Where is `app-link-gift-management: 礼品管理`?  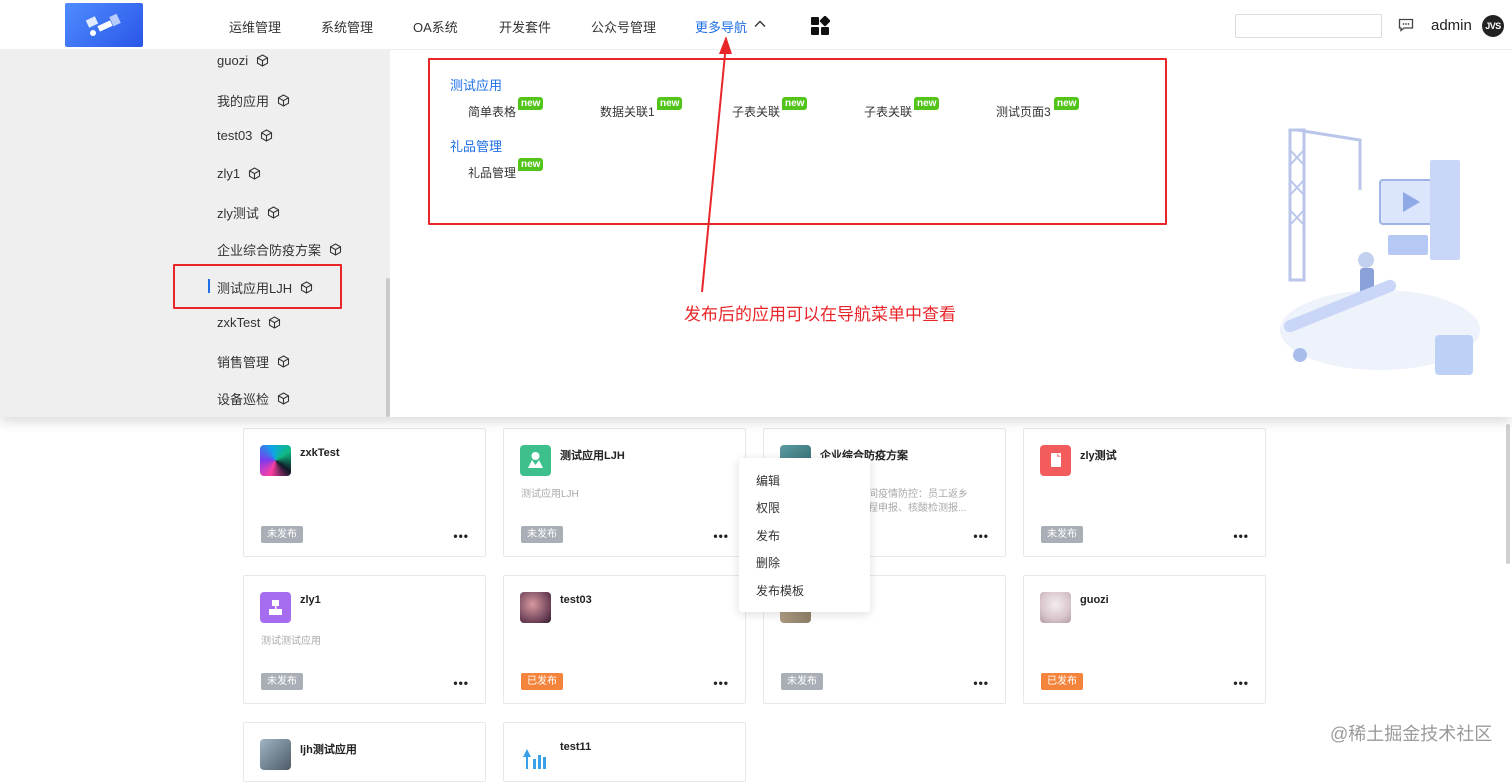
app-link-gift-management: 礼品管理 is located at coordinates (492, 172).